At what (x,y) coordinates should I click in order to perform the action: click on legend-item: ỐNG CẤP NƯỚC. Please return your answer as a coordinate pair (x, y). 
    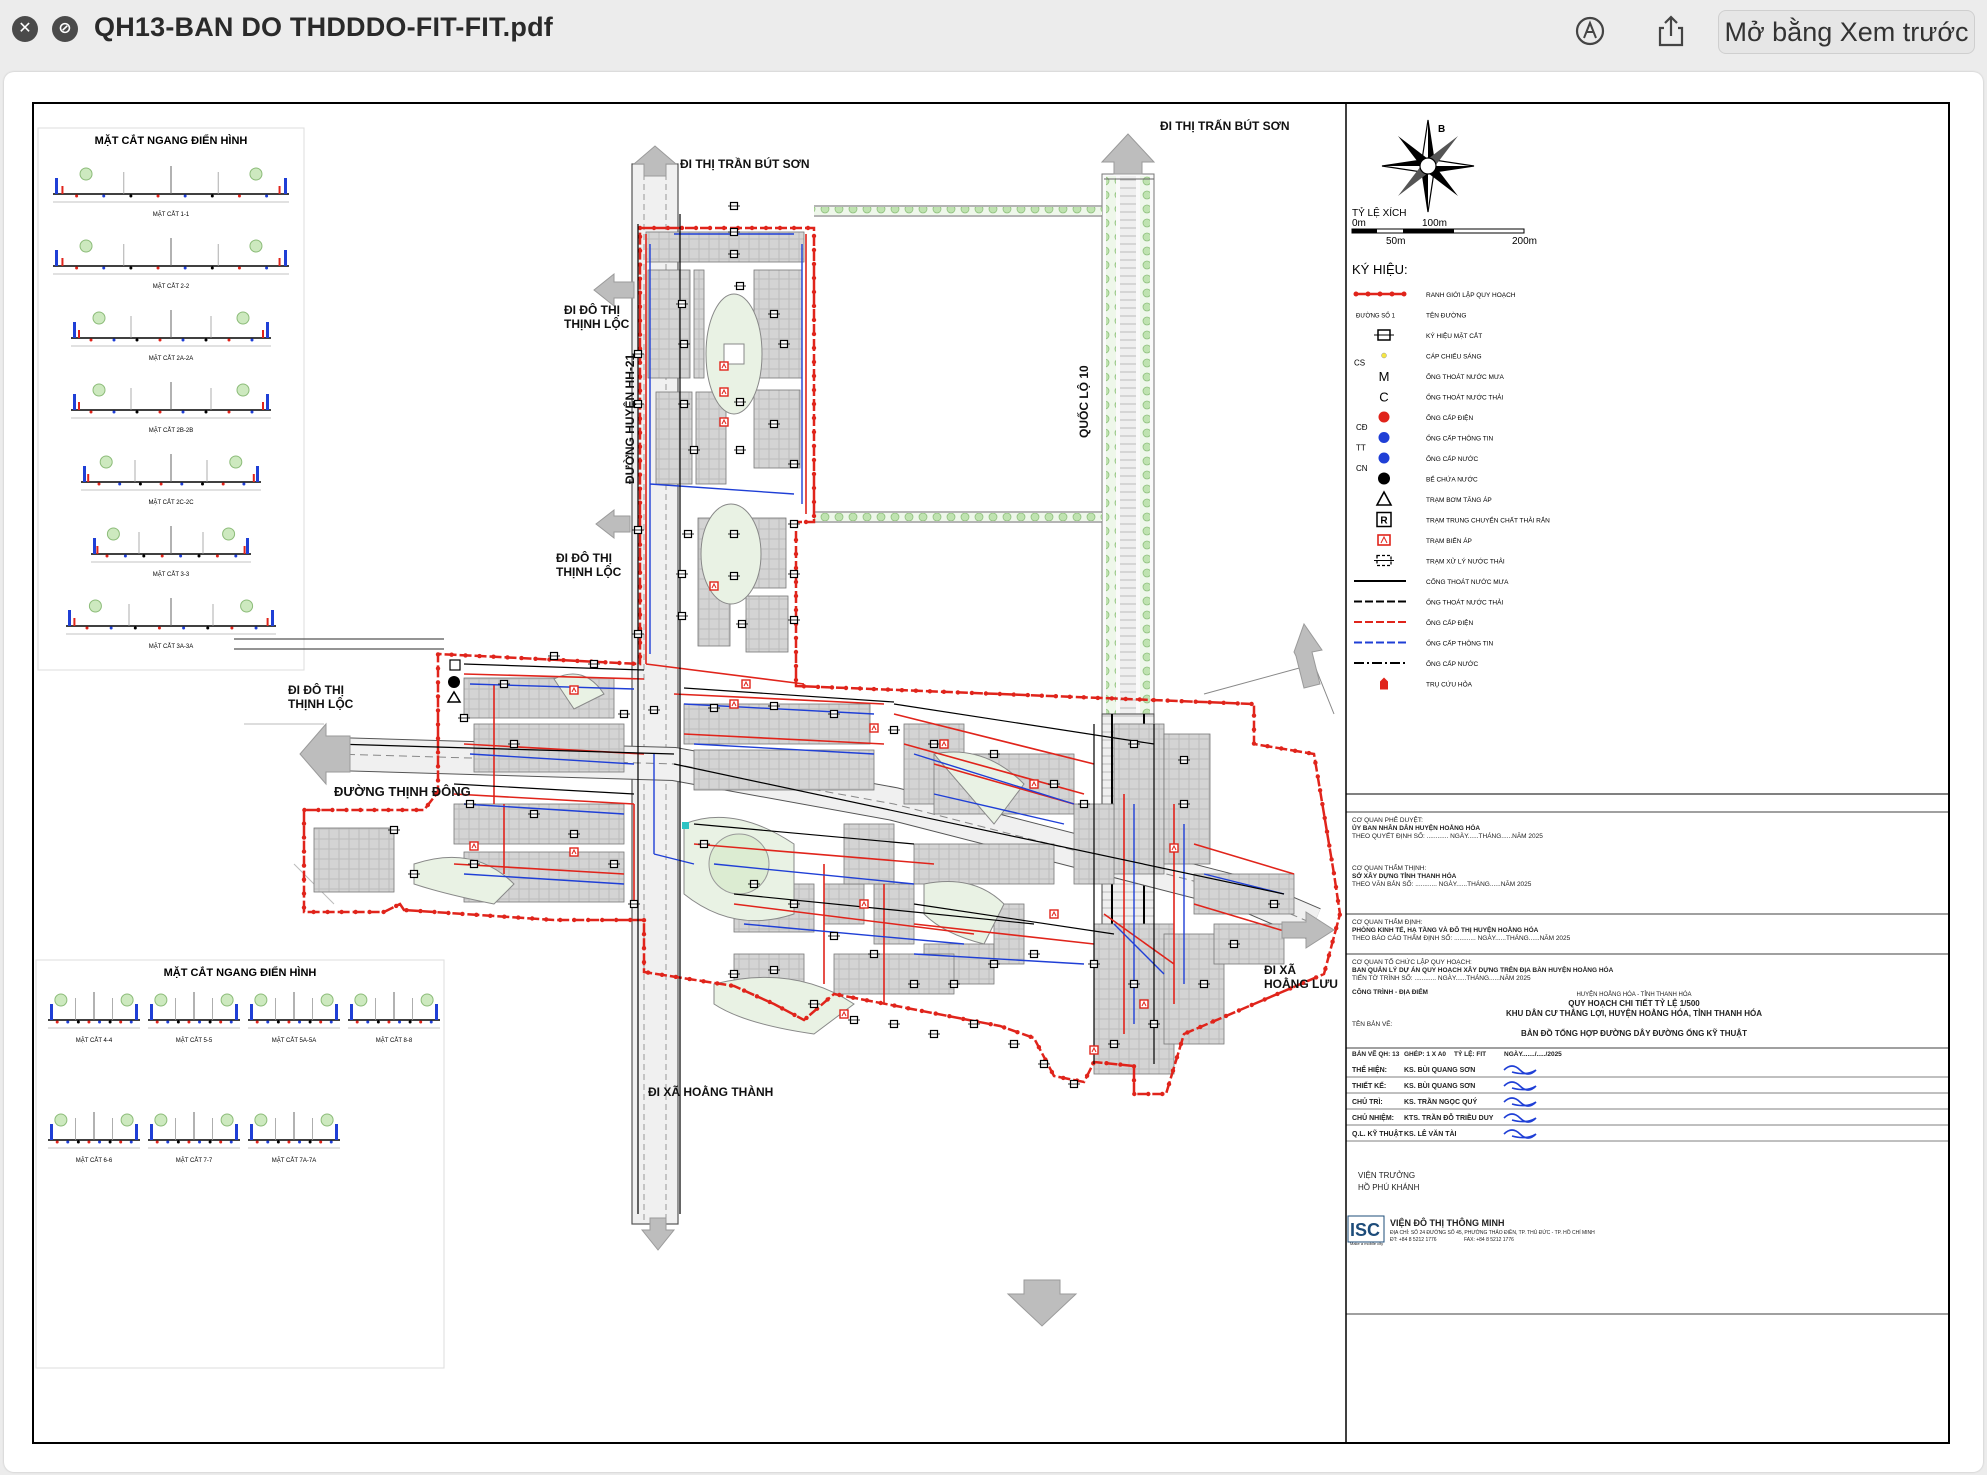
    Looking at the image, I should click on (1416, 663).